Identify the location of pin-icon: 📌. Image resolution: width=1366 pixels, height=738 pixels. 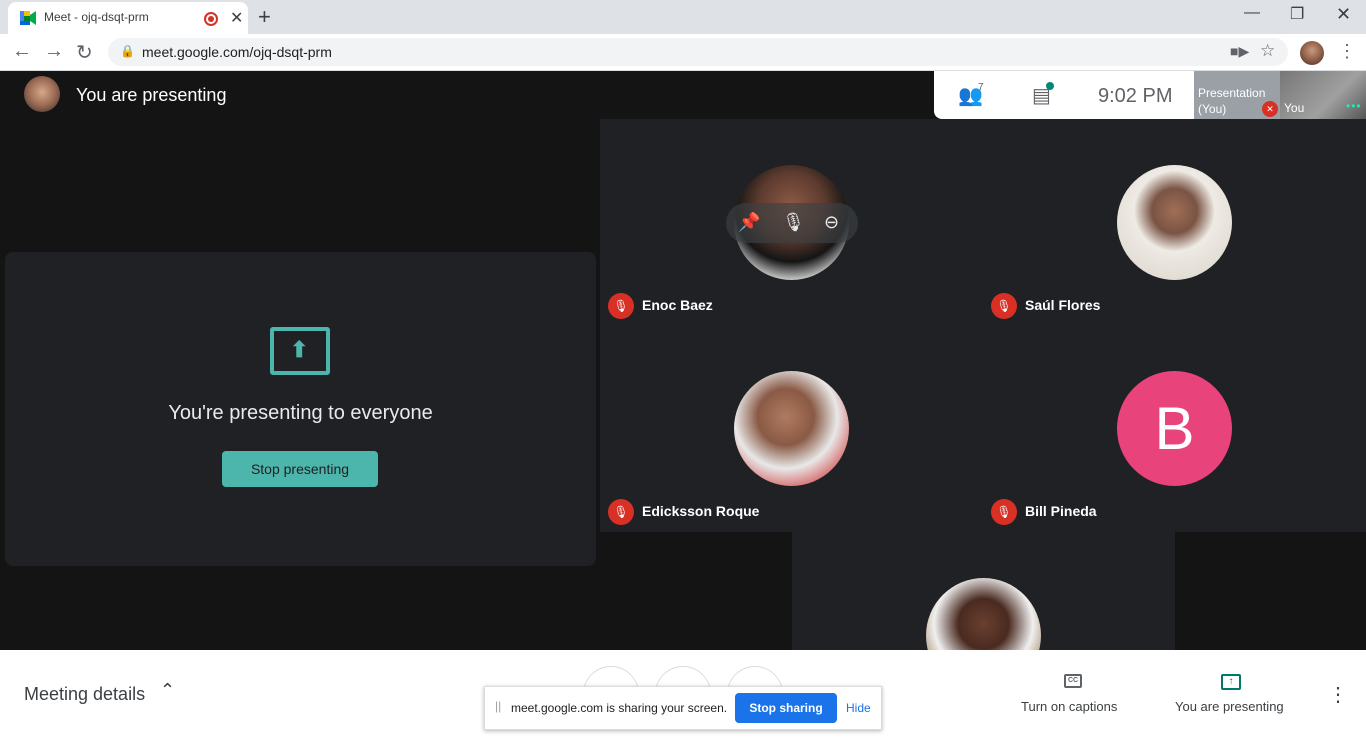
(749, 222).